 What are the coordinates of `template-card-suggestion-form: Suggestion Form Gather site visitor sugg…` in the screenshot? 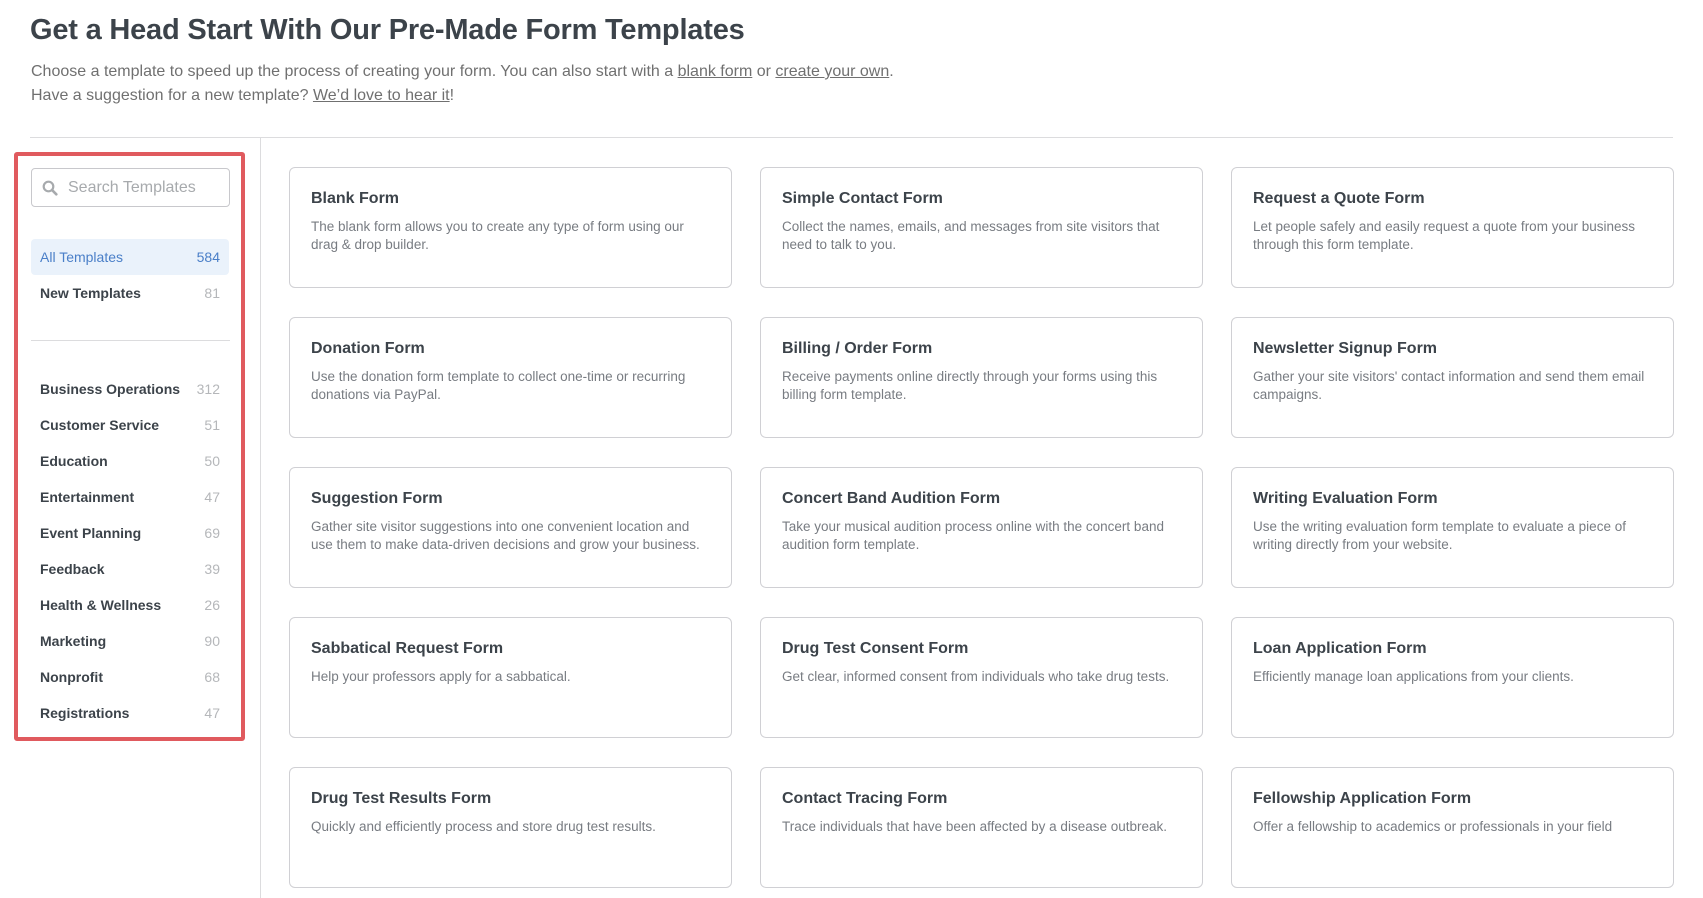 It's located at (510, 527).